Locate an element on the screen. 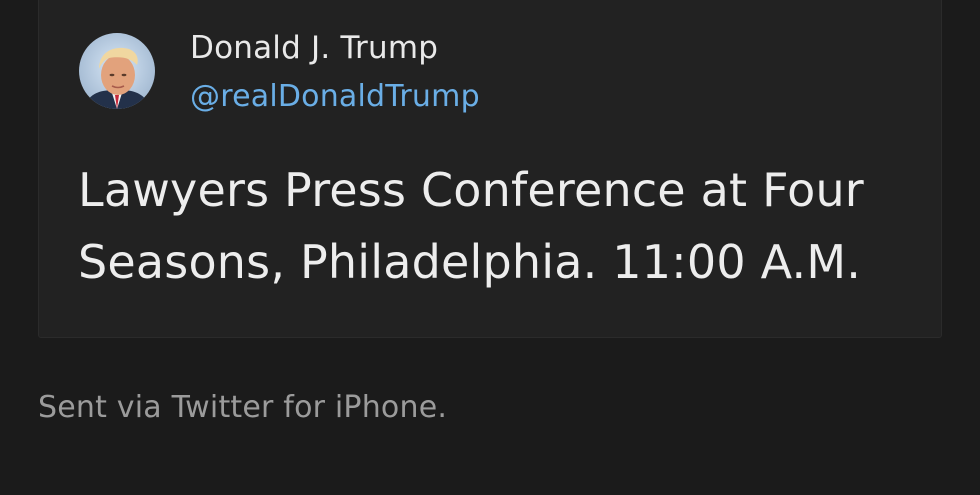 The image size is (980, 495). author-handle-link: @realDonaldTrump is located at coordinates (335, 97).